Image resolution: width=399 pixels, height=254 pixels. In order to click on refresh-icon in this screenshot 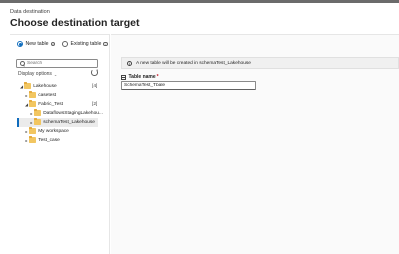, I will do `click(94, 72)`.